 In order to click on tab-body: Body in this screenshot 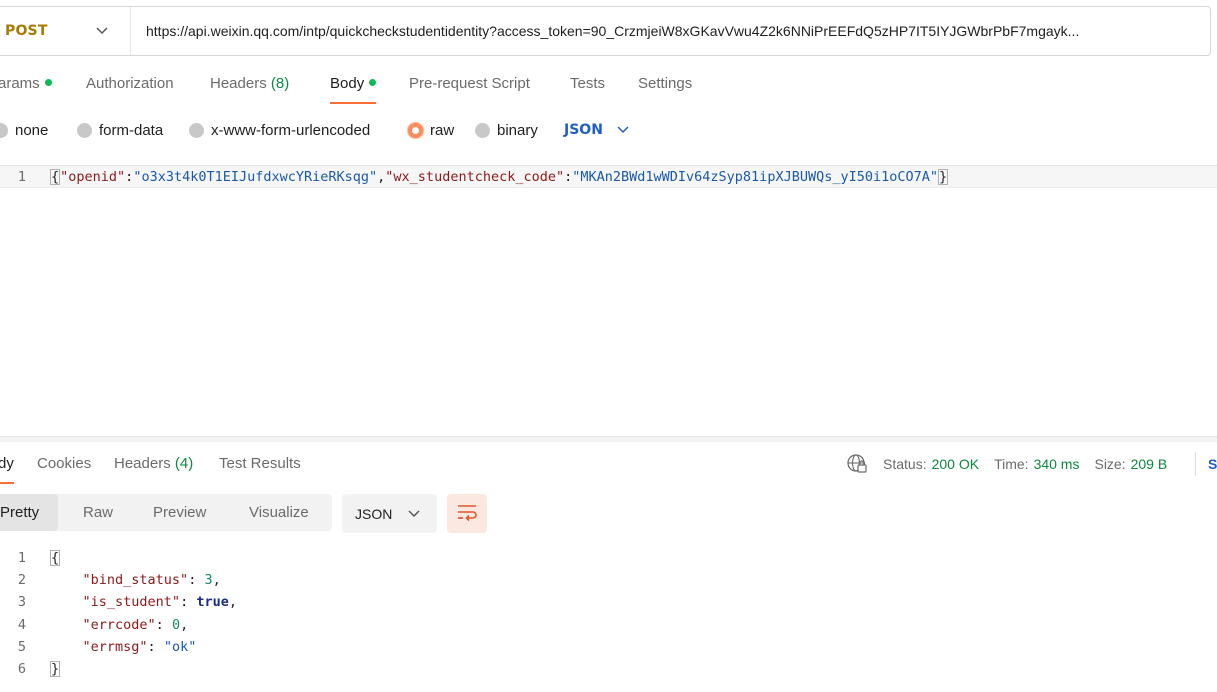, I will do `click(353, 87)`.